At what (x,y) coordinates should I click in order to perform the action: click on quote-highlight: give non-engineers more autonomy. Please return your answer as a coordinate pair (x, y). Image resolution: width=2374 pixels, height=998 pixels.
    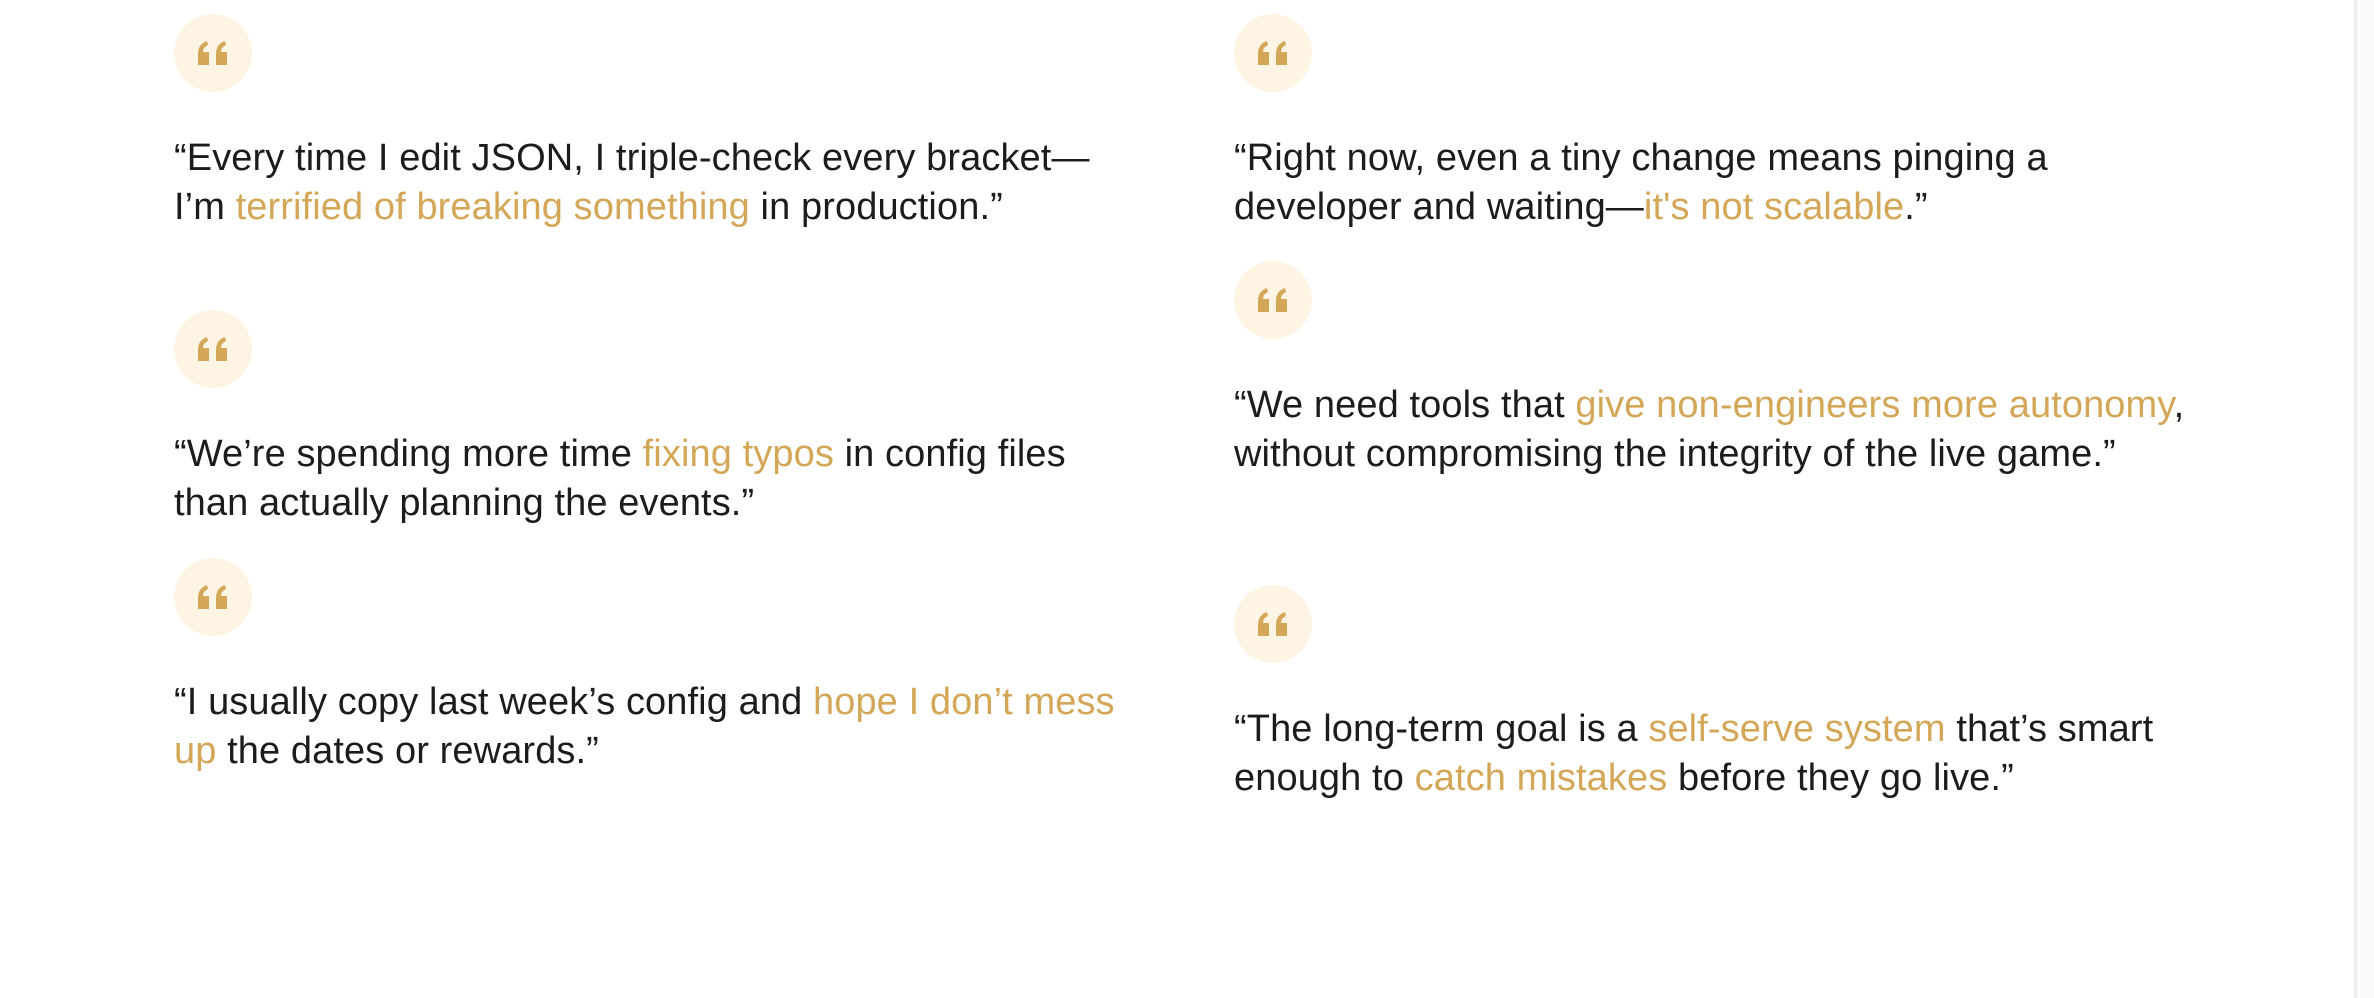
    Looking at the image, I should click on (1874, 405).